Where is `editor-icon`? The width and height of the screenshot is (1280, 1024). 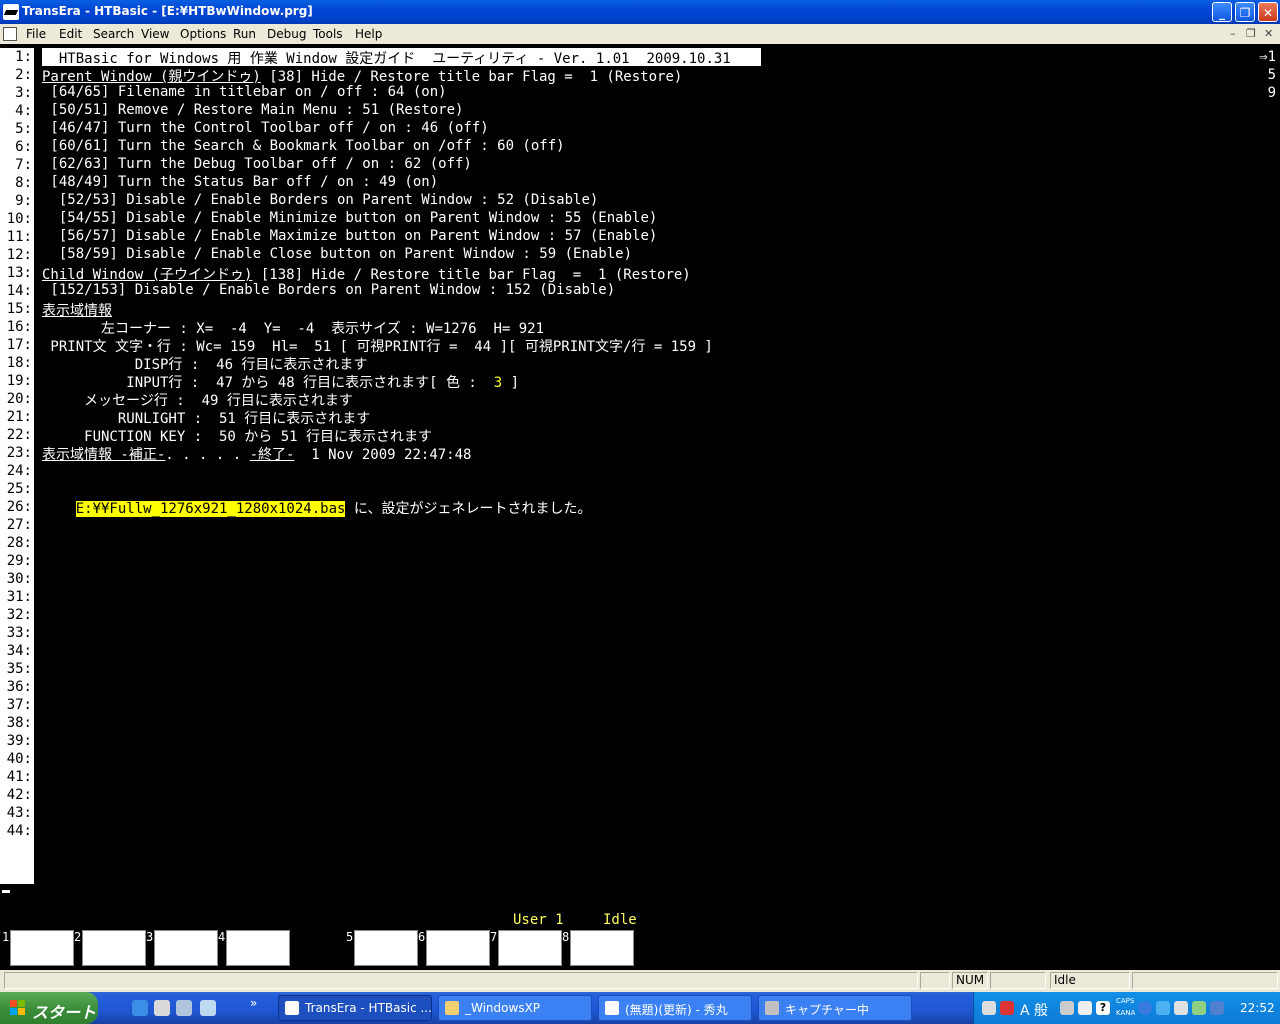
editor-icon is located at coordinates (612, 1008).